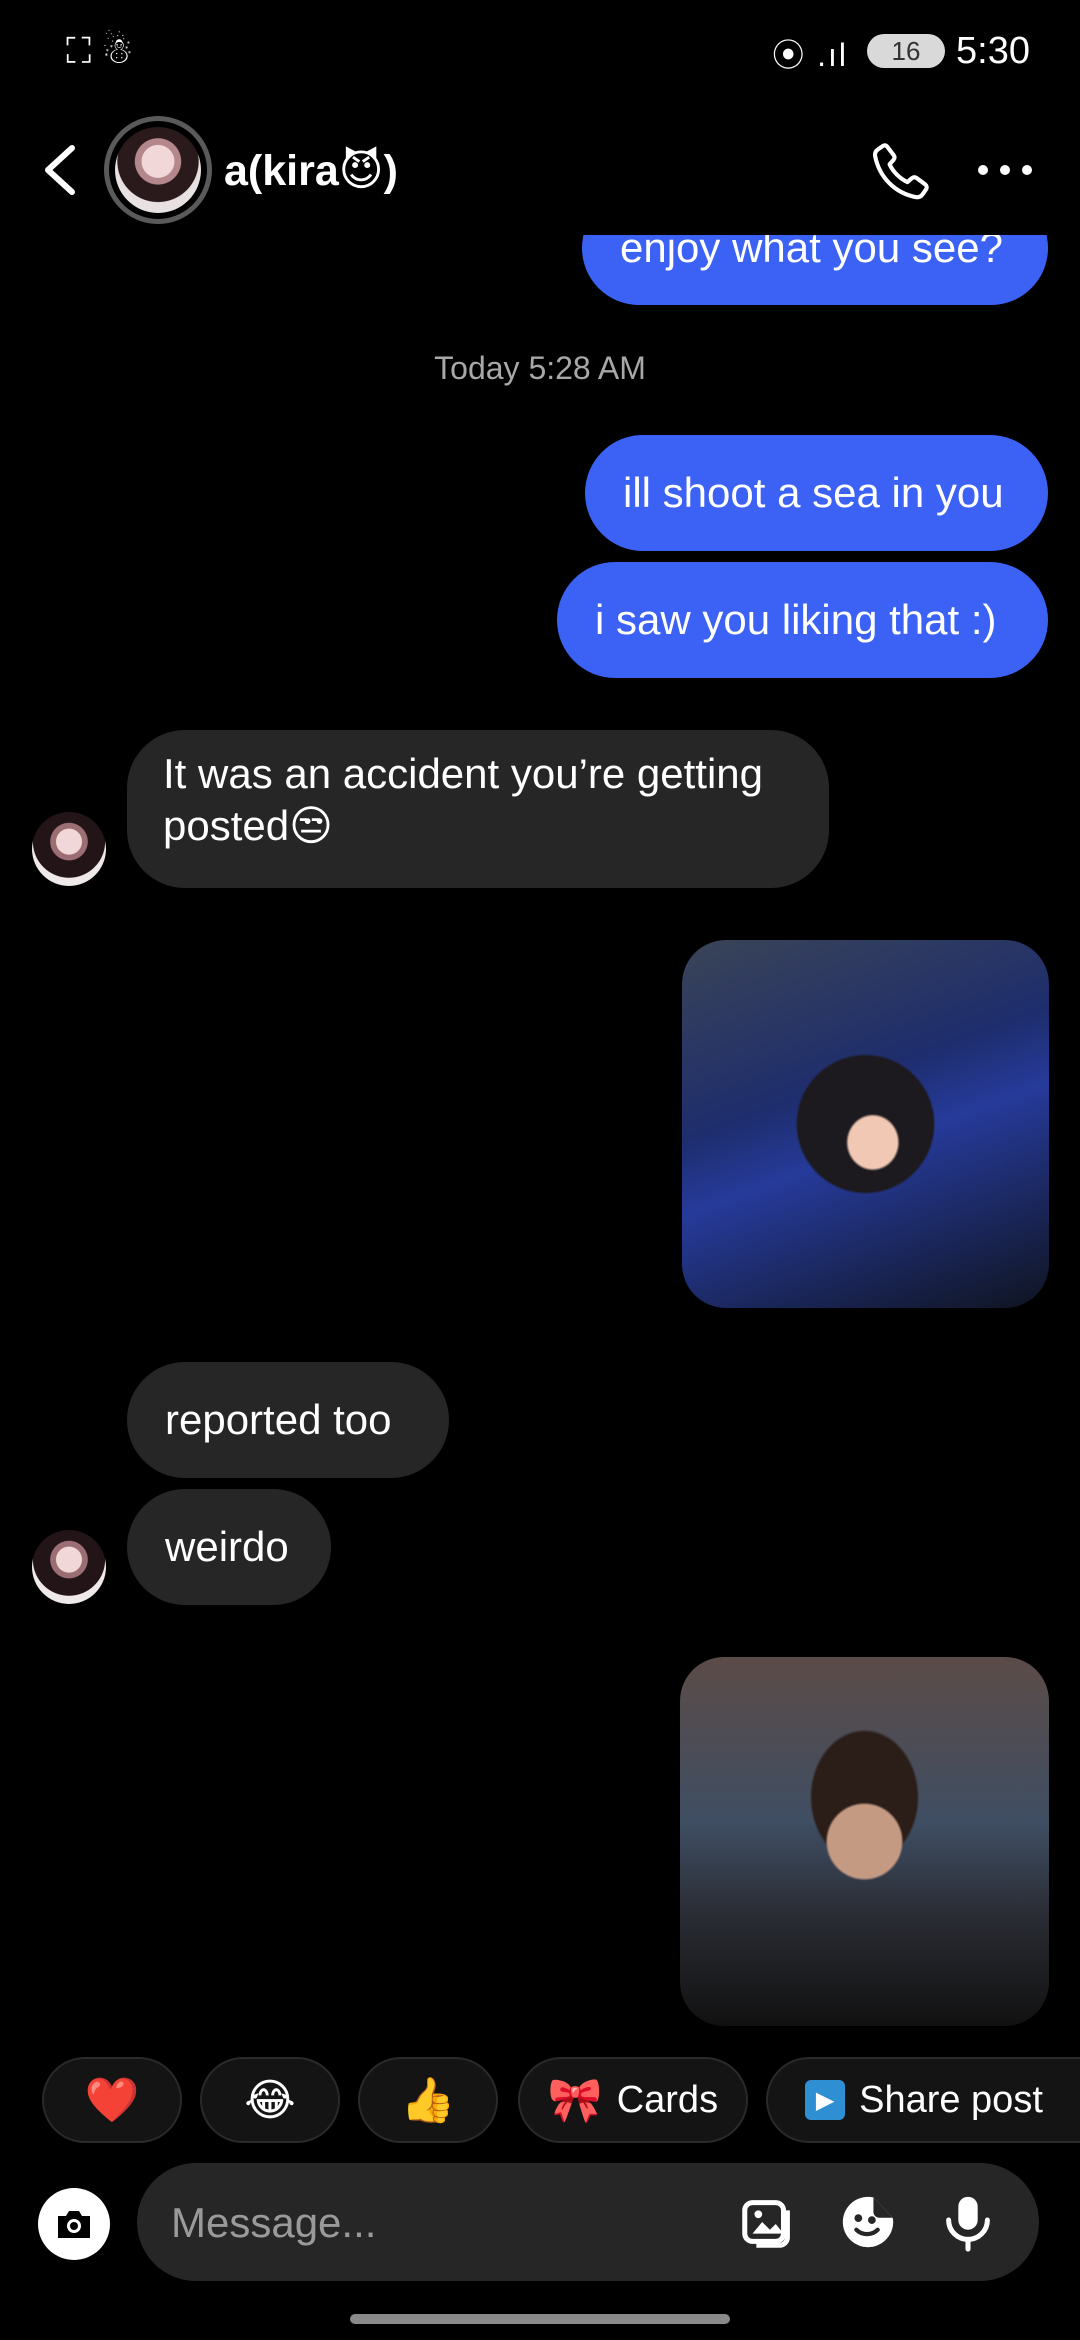  I want to click on message-bubble-outgoing: i saw you liking that :), so click(802, 620).